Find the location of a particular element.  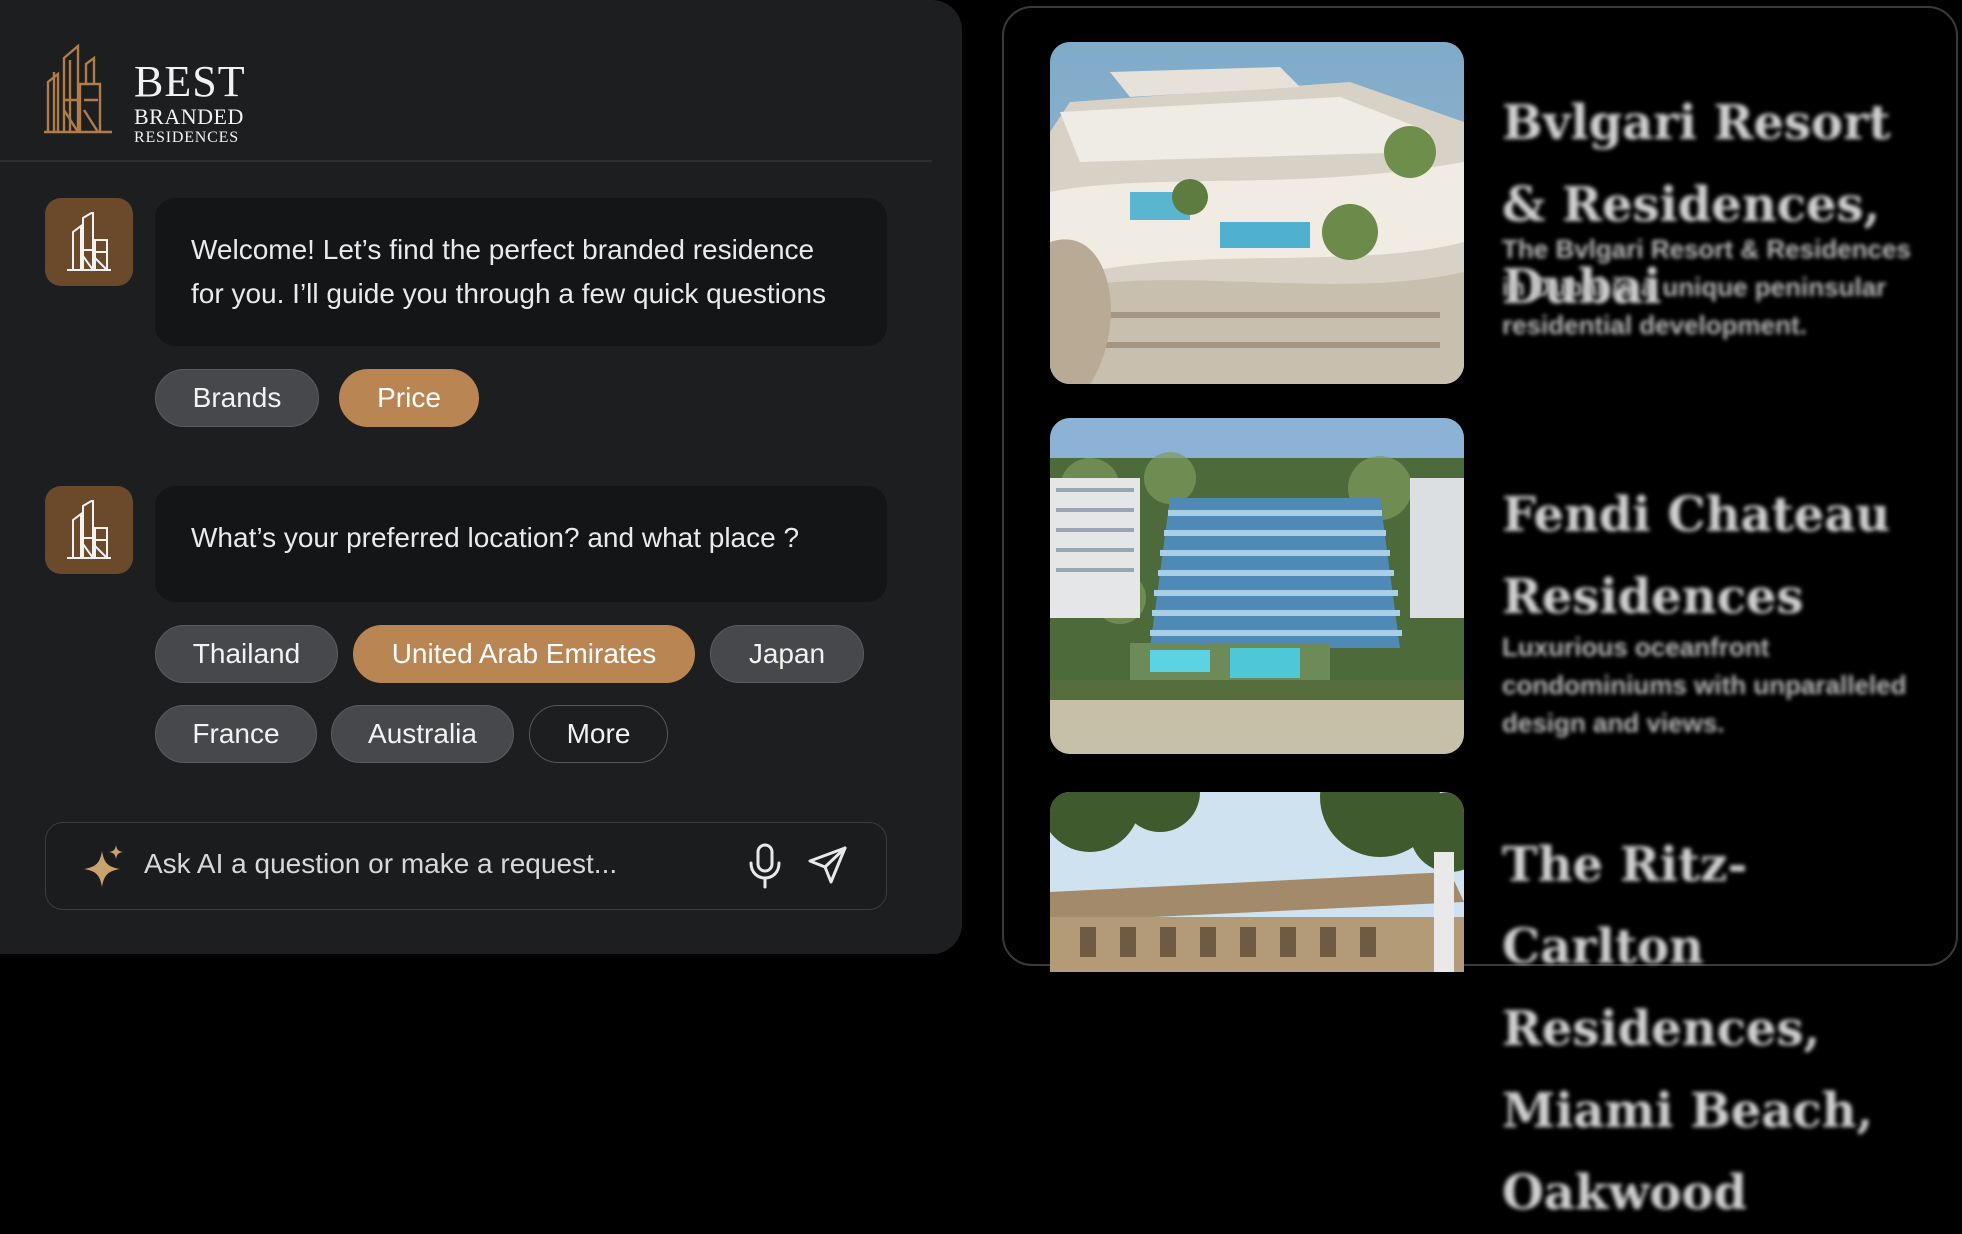

brand-line2: BRANDED is located at coordinates (189, 116).